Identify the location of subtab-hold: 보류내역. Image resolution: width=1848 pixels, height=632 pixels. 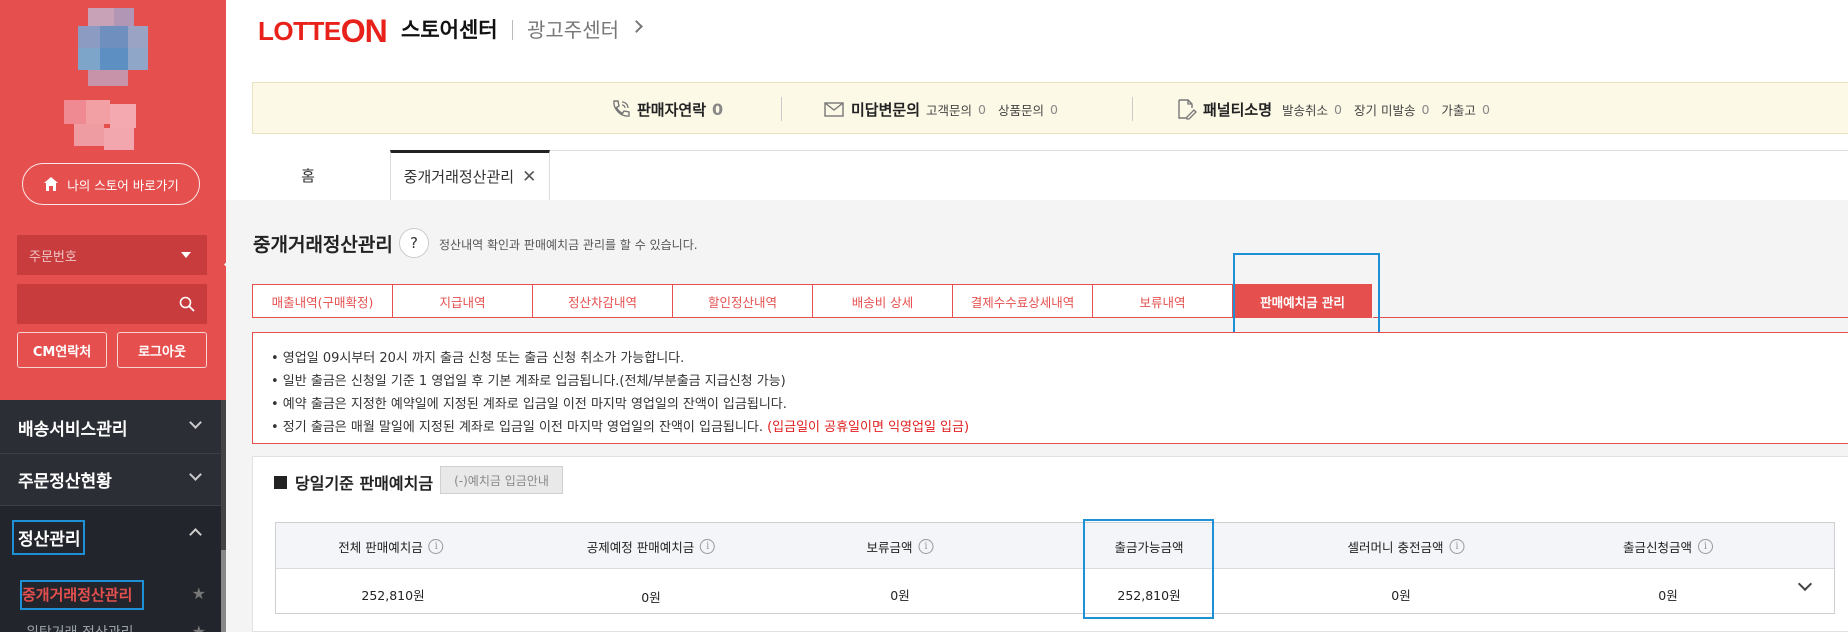
(1162, 301).